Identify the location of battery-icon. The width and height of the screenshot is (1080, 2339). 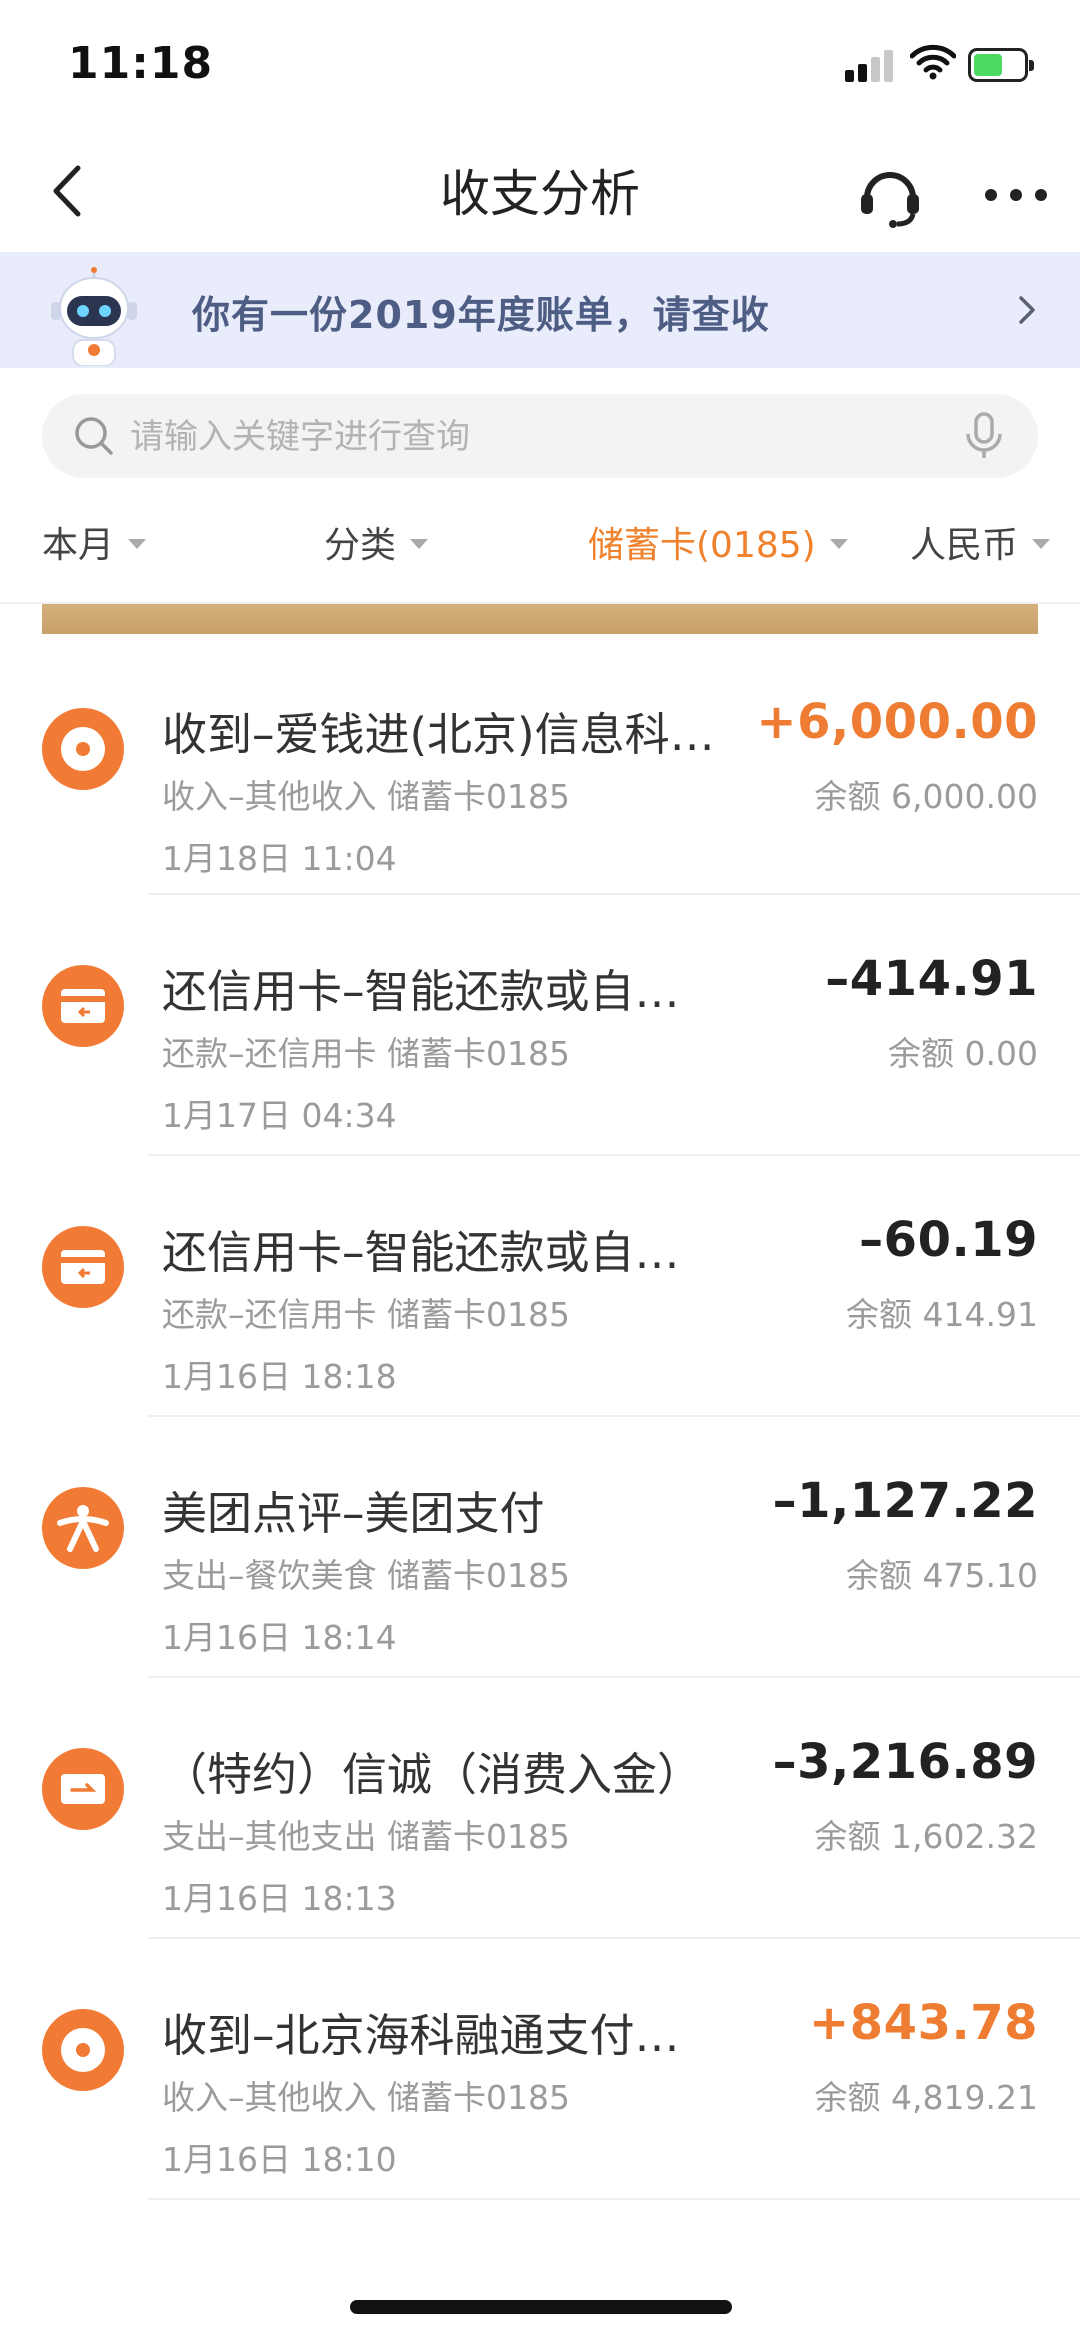
(1001, 65).